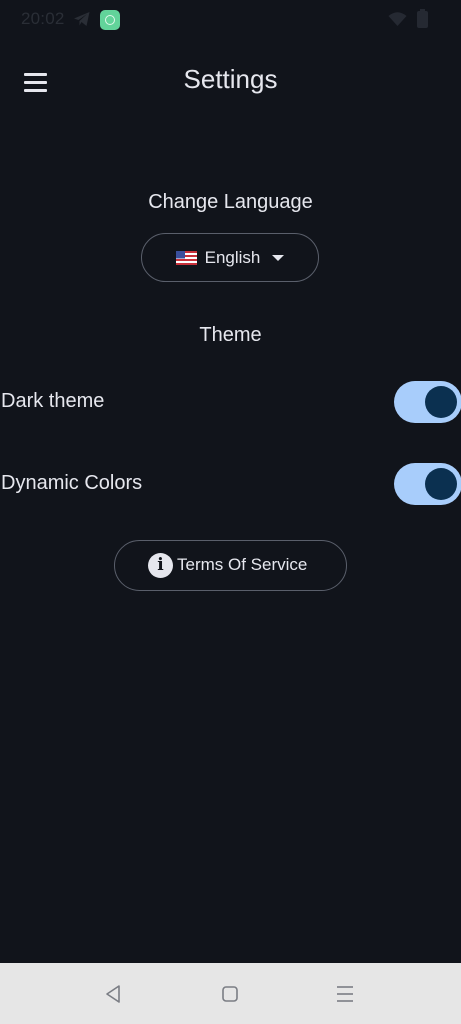 Image resolution: width=461 pixels, height=1024 pixels. Describe the element at coordinates (242, 564) in the screenshot. I see `terms-of-service-label: Terms Of Service` at that location.